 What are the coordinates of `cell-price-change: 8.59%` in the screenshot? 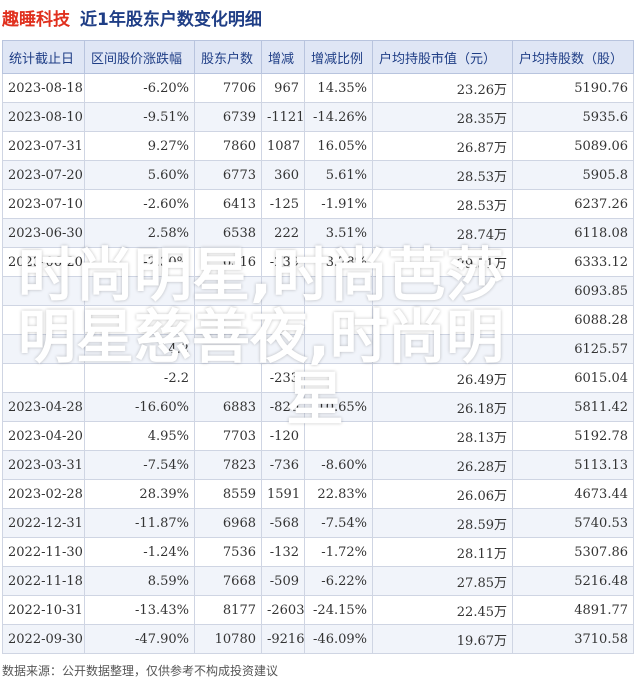 It's located at (139, 581).